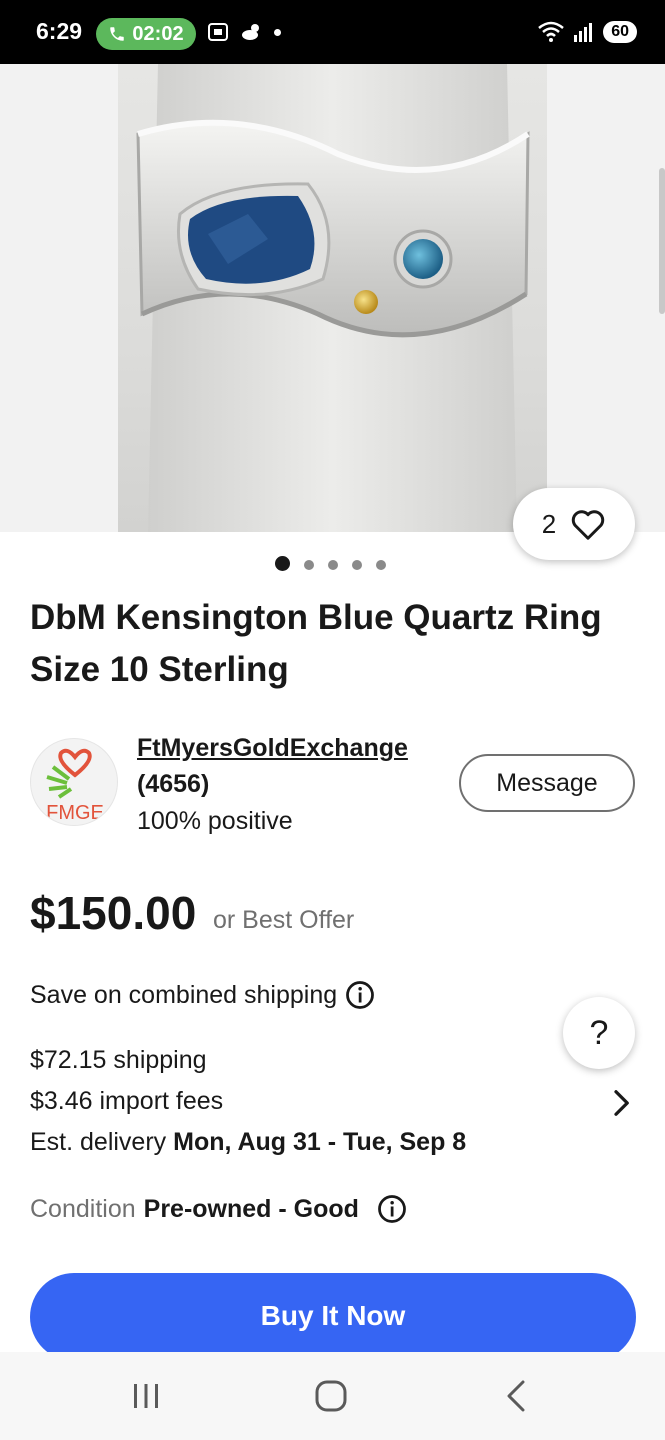  Describe the element at coordinates (662, 241) in the screenshot. I see `gallery-scroll-indicator` at that location.